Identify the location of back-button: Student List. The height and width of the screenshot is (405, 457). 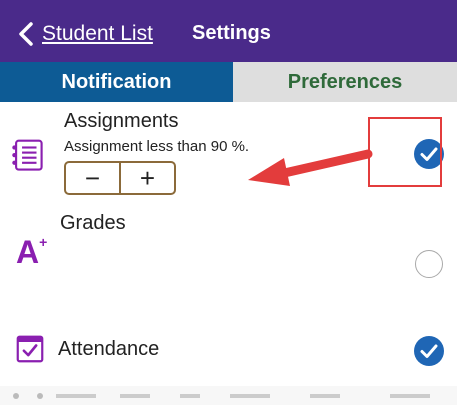
(83, 34).